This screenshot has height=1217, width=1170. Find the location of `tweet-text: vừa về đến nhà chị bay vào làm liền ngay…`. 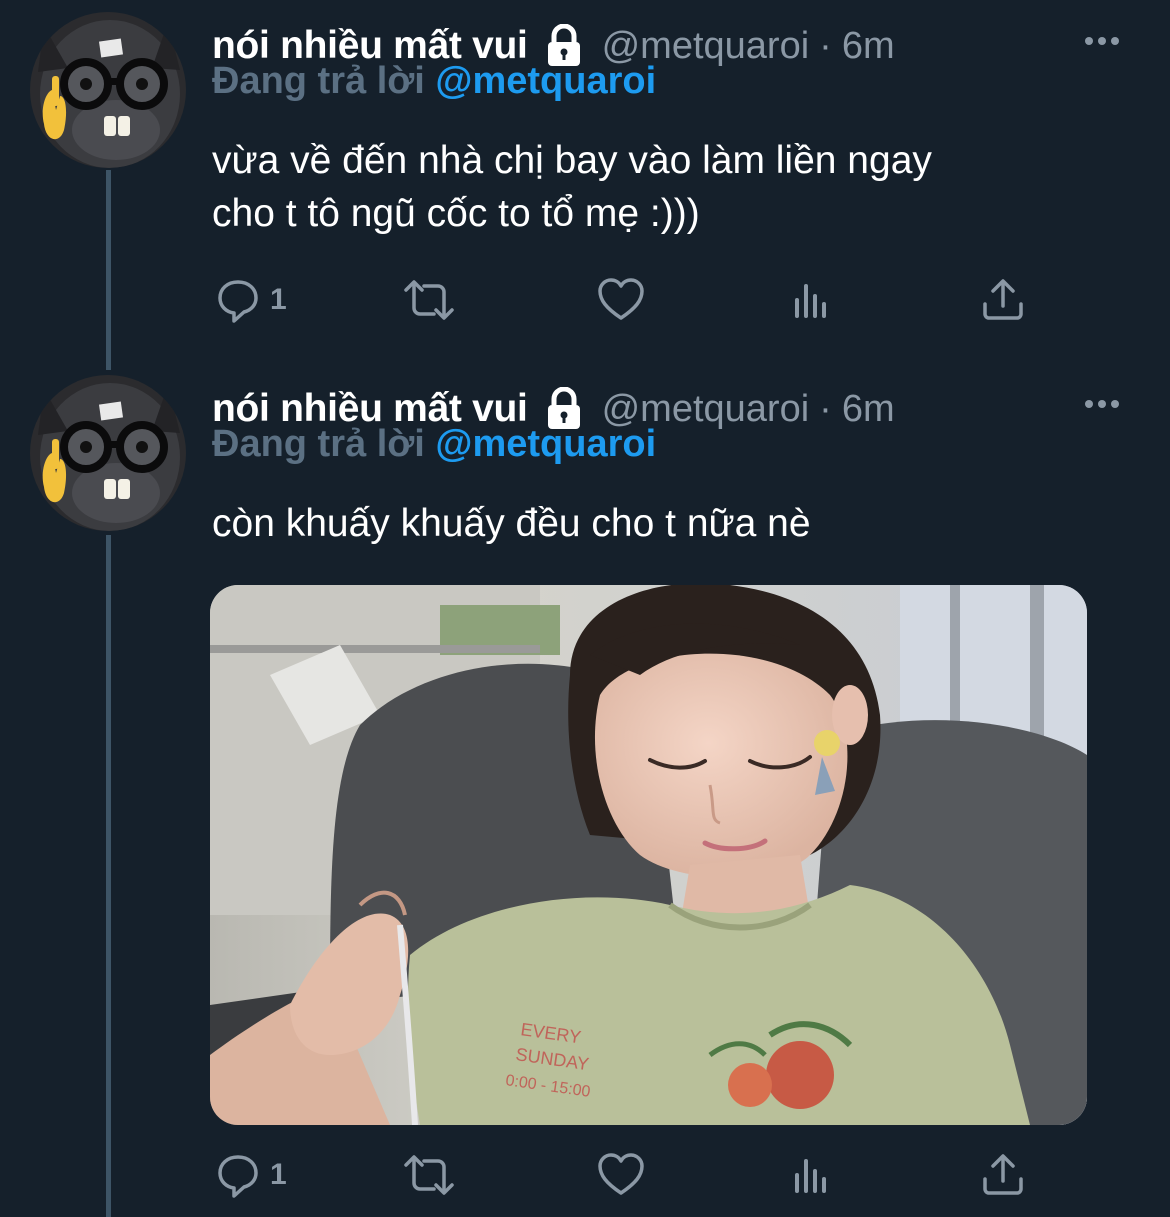

tweet-text: vừa về đến nhà chị bay vào làm liền ngay… is located at coordinates (662, 187).